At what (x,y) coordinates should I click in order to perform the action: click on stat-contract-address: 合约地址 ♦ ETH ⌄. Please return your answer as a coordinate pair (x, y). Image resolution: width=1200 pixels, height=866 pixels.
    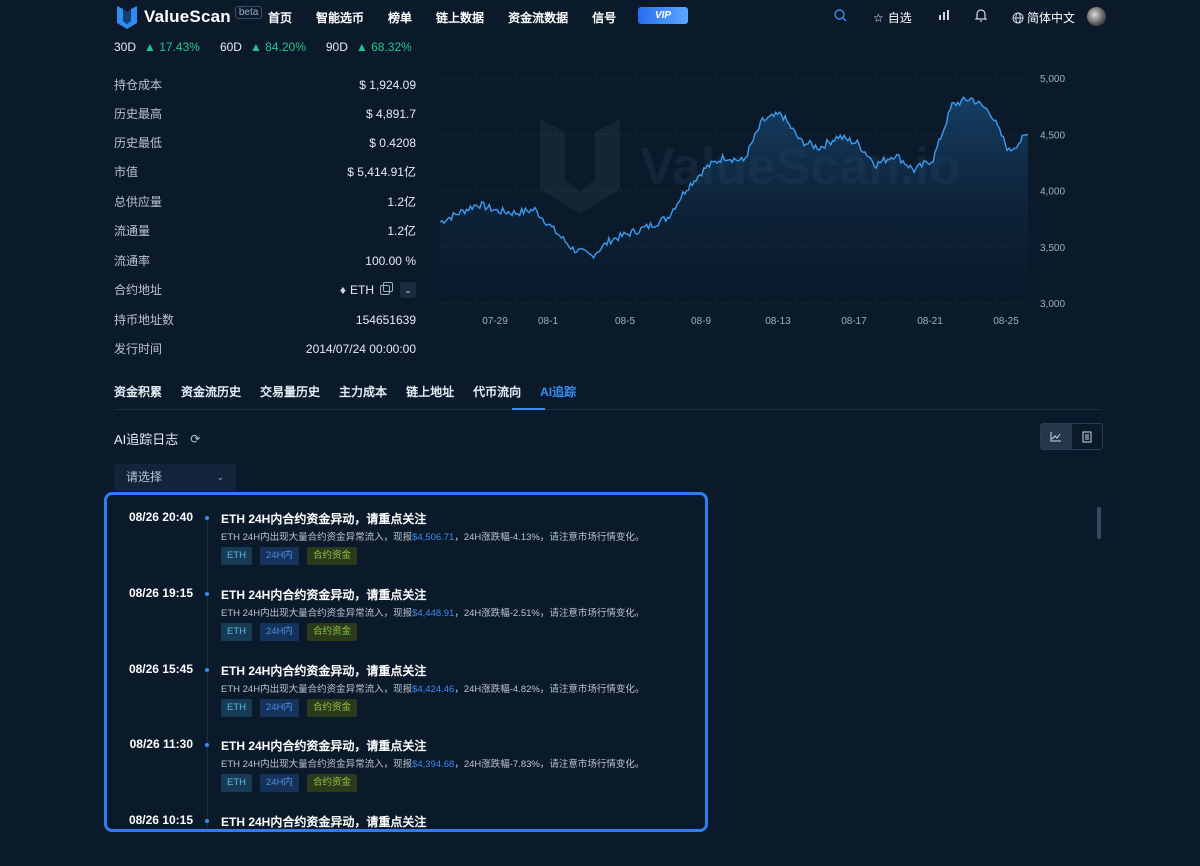
    Looking at the image, I should click on (265, 289).